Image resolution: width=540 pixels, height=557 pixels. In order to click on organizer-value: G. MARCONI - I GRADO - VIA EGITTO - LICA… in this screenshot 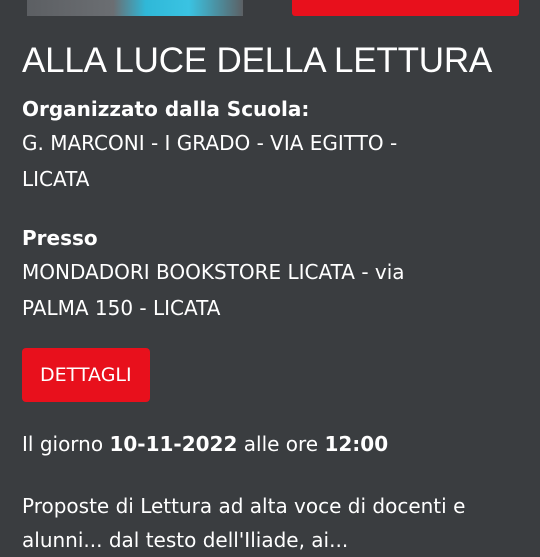, I will do `click(272, 161)`.